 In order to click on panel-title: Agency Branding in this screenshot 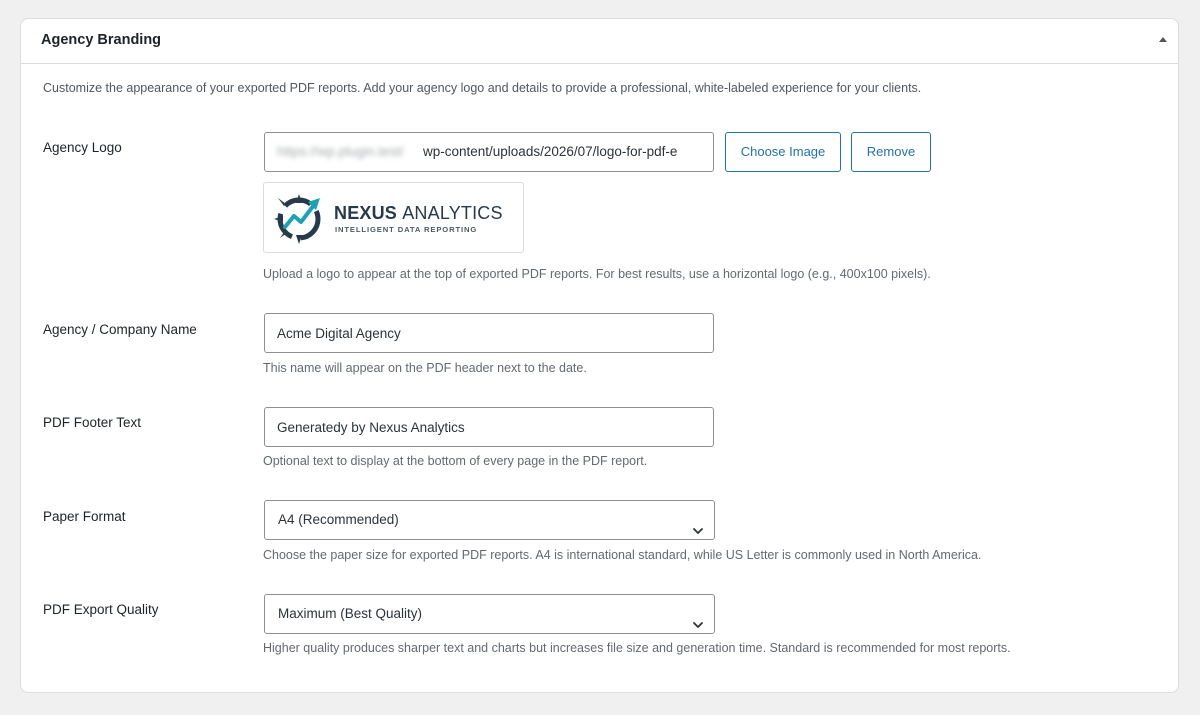, I will do `click(101, 40)`.